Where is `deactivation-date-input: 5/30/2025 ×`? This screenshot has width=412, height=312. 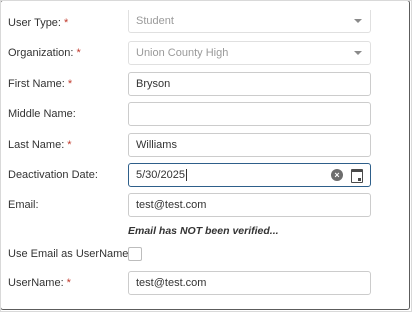
deactivation-date-input: 5/30/2025 × is located at coordinates (249, 175).